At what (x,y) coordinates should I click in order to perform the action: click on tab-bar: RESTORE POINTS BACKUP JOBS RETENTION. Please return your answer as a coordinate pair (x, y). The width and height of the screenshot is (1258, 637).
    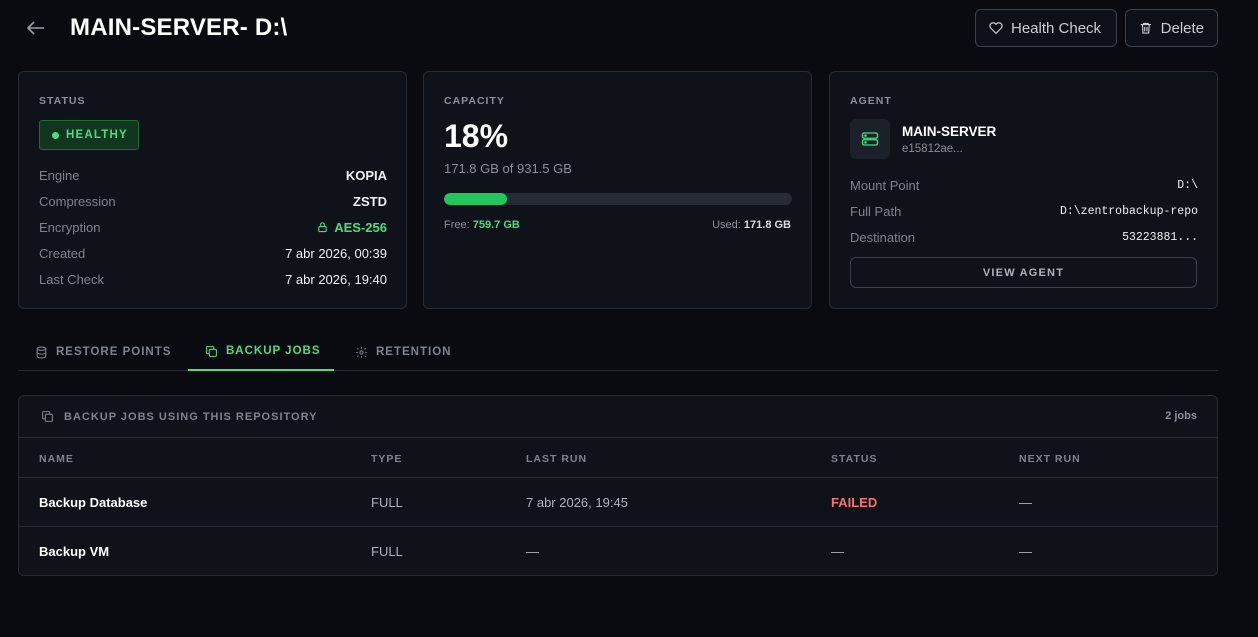
    Looking at the image, I should click on (618, 352).